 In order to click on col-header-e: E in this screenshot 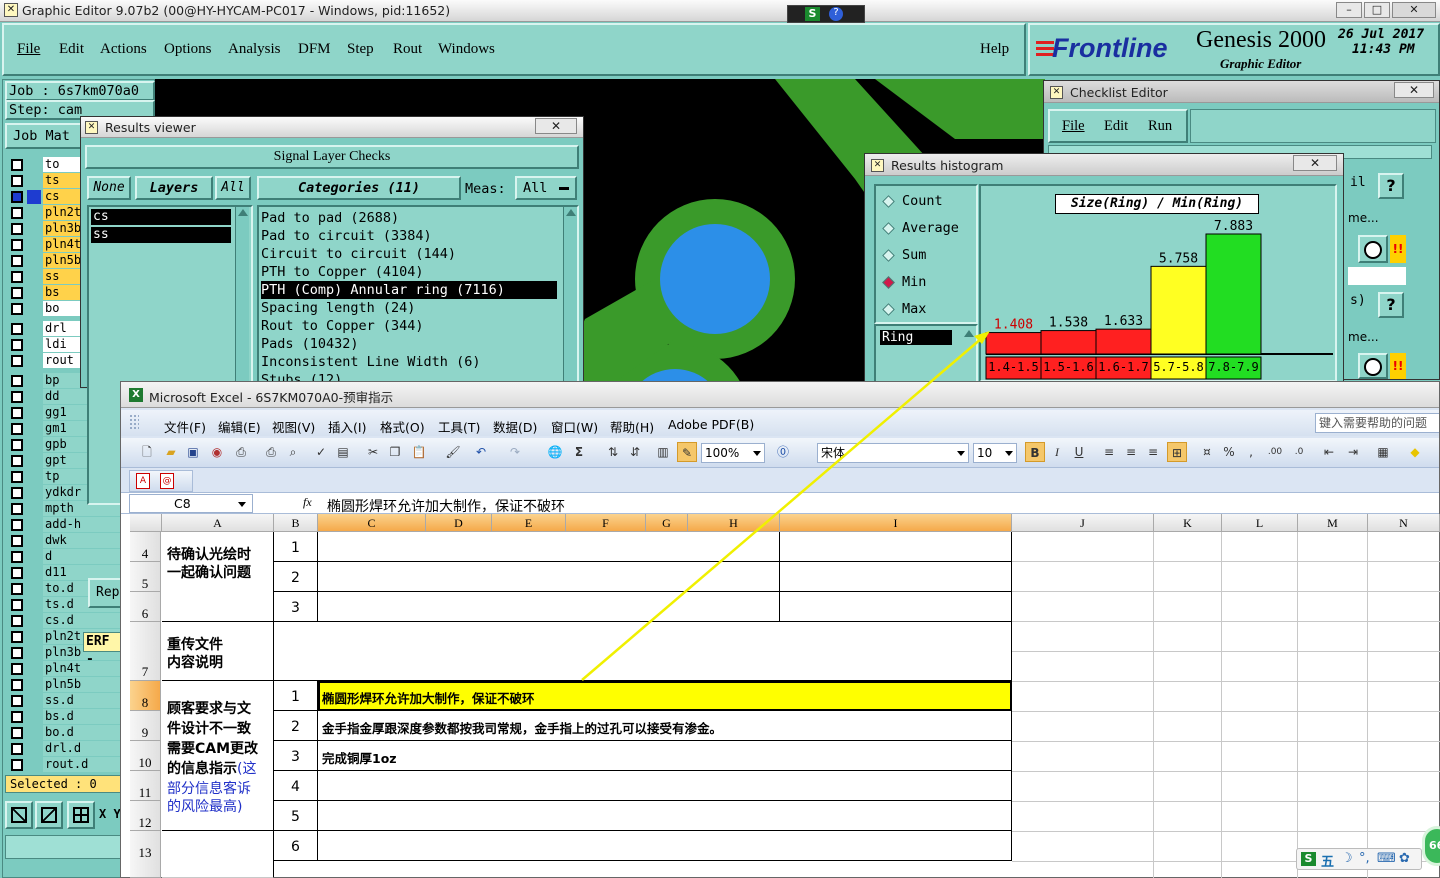, I will do `click(529, 523)`.